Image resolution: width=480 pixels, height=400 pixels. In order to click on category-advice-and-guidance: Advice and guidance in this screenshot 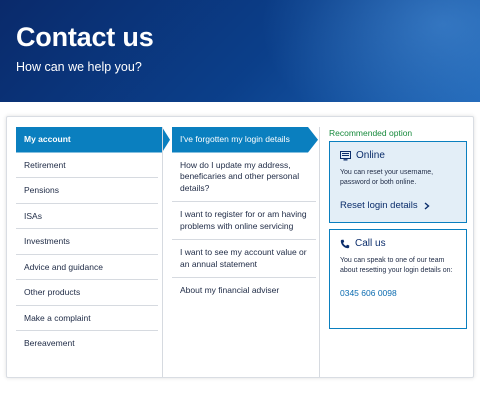, I will do `click(87, 267)`.